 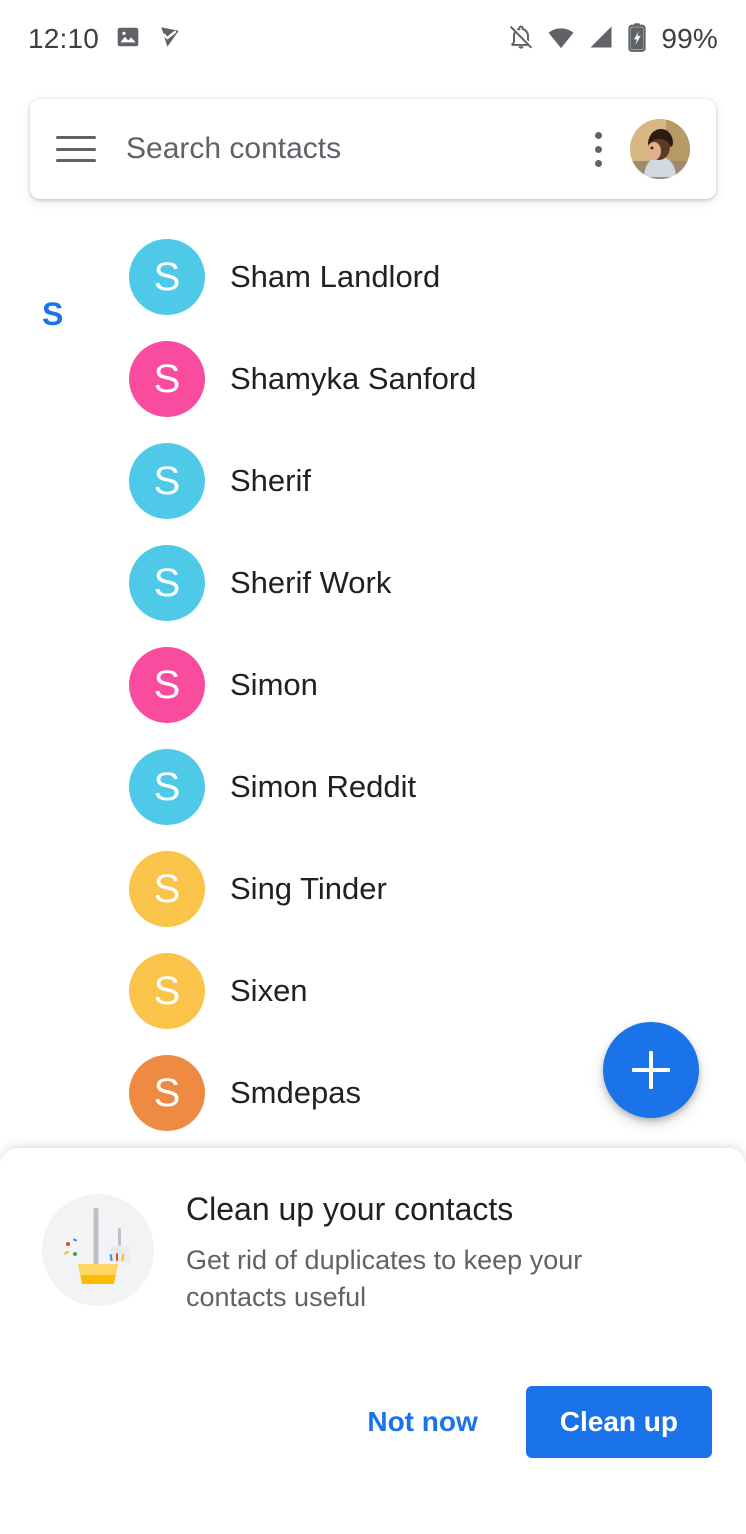 I want to click on hamburger-menu-icon, so click(x=76, y=149).